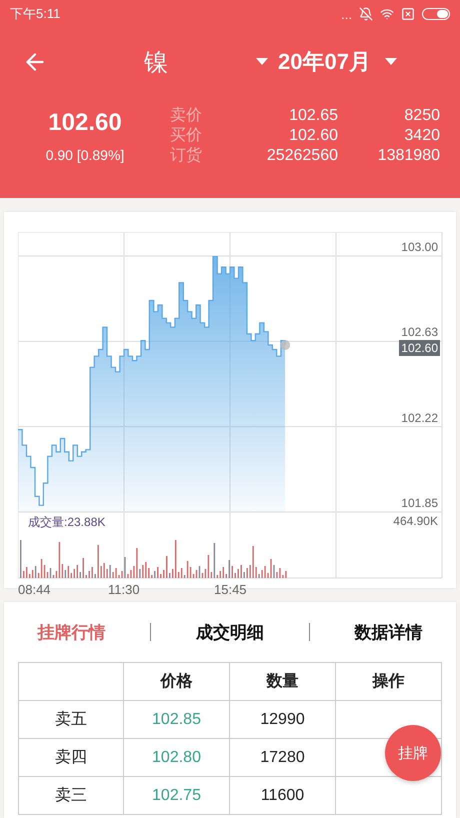 The width and height of the screenshot is (460, 818). I want to click on y-axis-label: 102.63, so click(419, 332).